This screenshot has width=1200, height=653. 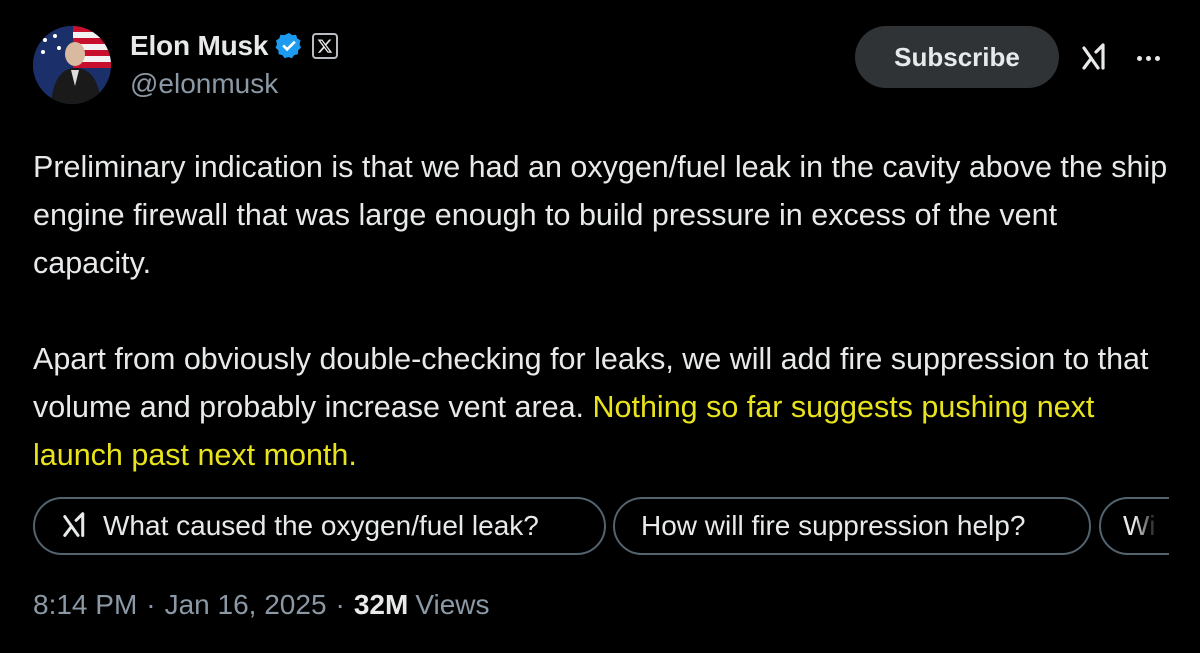 What do you see at coordinates (1148, 58) in the screenshot?
I see `more-icon` at bounding box center [1148, 58].